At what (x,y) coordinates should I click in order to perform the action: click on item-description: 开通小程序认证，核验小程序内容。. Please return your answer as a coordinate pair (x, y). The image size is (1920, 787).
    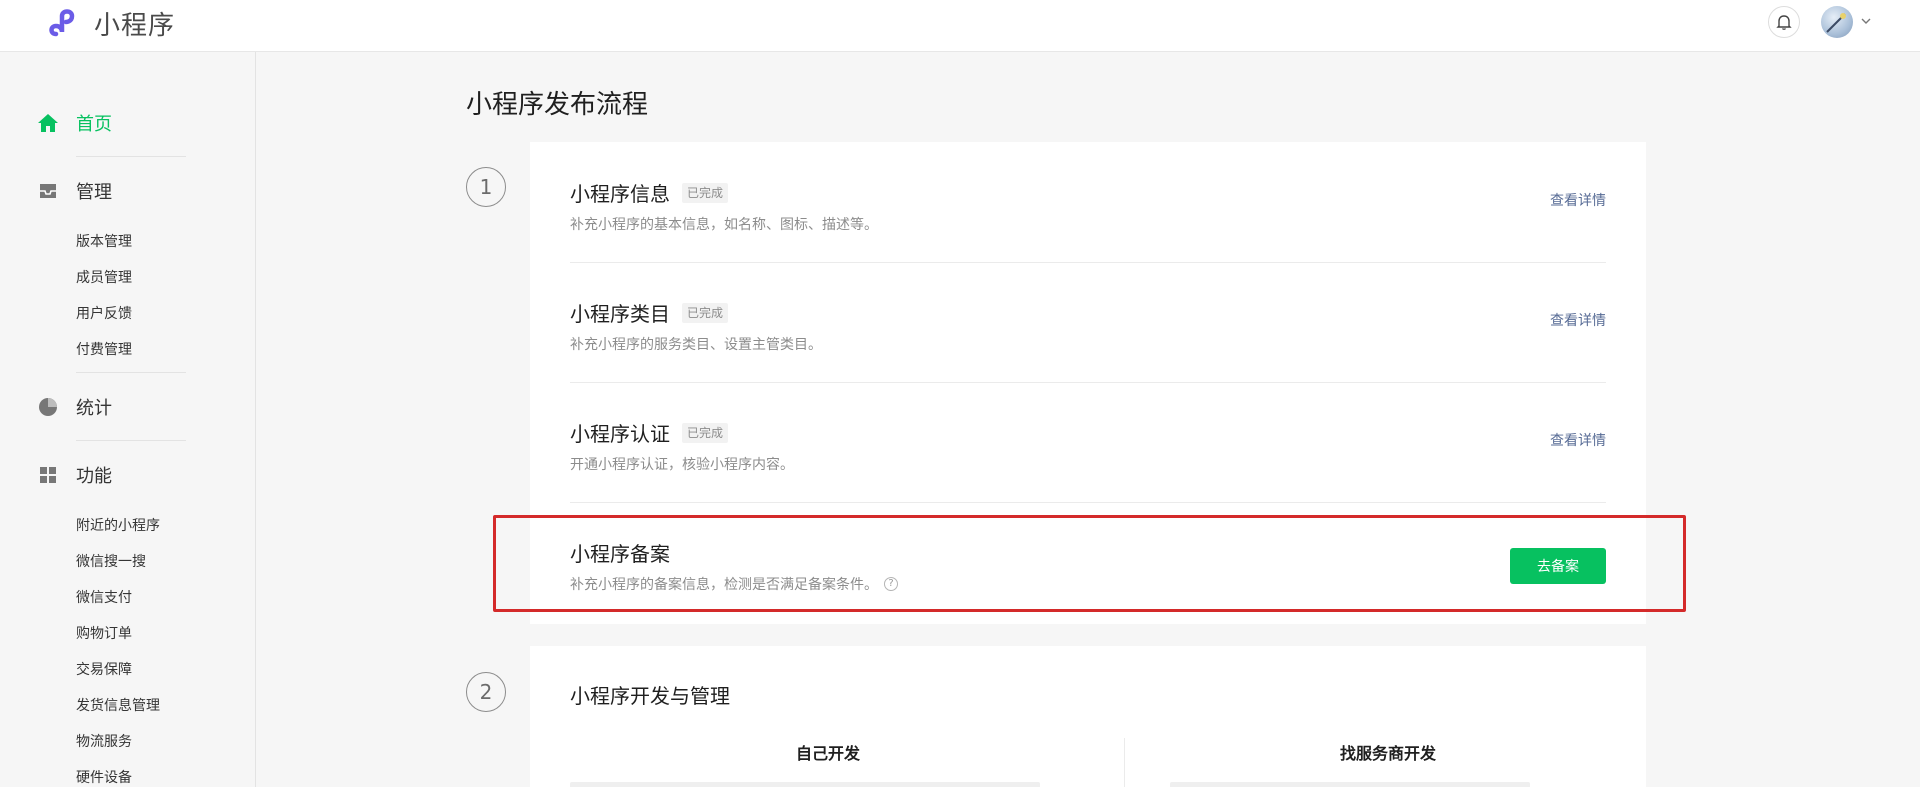
    Looking at the image, I should click on (682, 464).